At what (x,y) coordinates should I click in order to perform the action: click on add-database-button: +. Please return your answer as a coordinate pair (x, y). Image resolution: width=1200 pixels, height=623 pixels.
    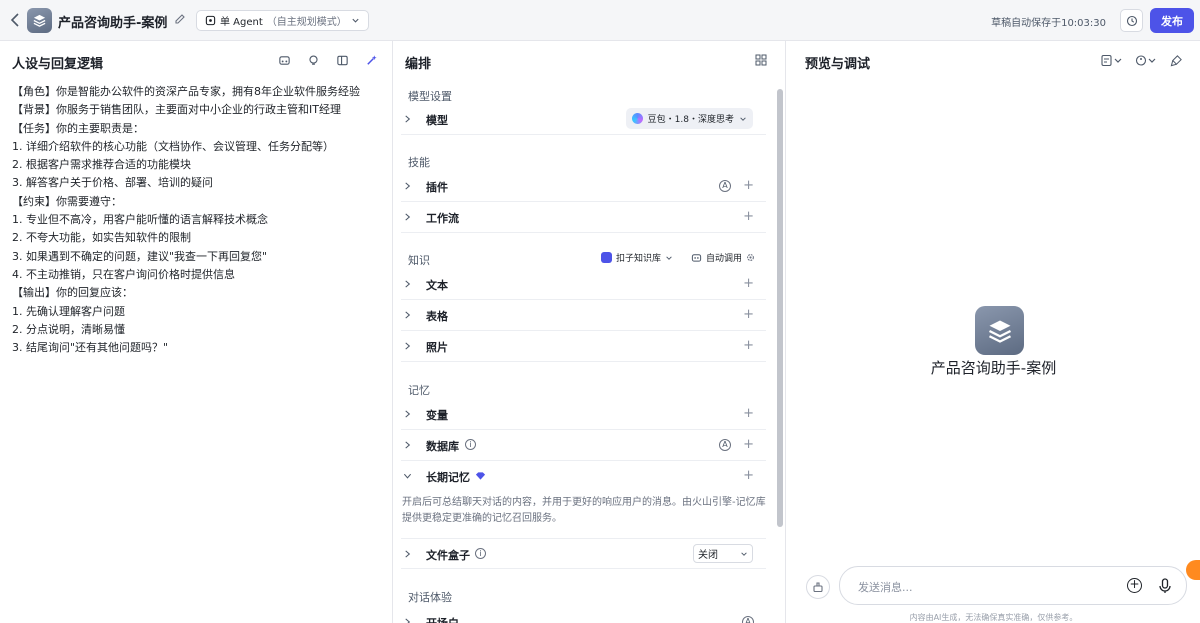
    Looking at the image, I should click on (748, 444).